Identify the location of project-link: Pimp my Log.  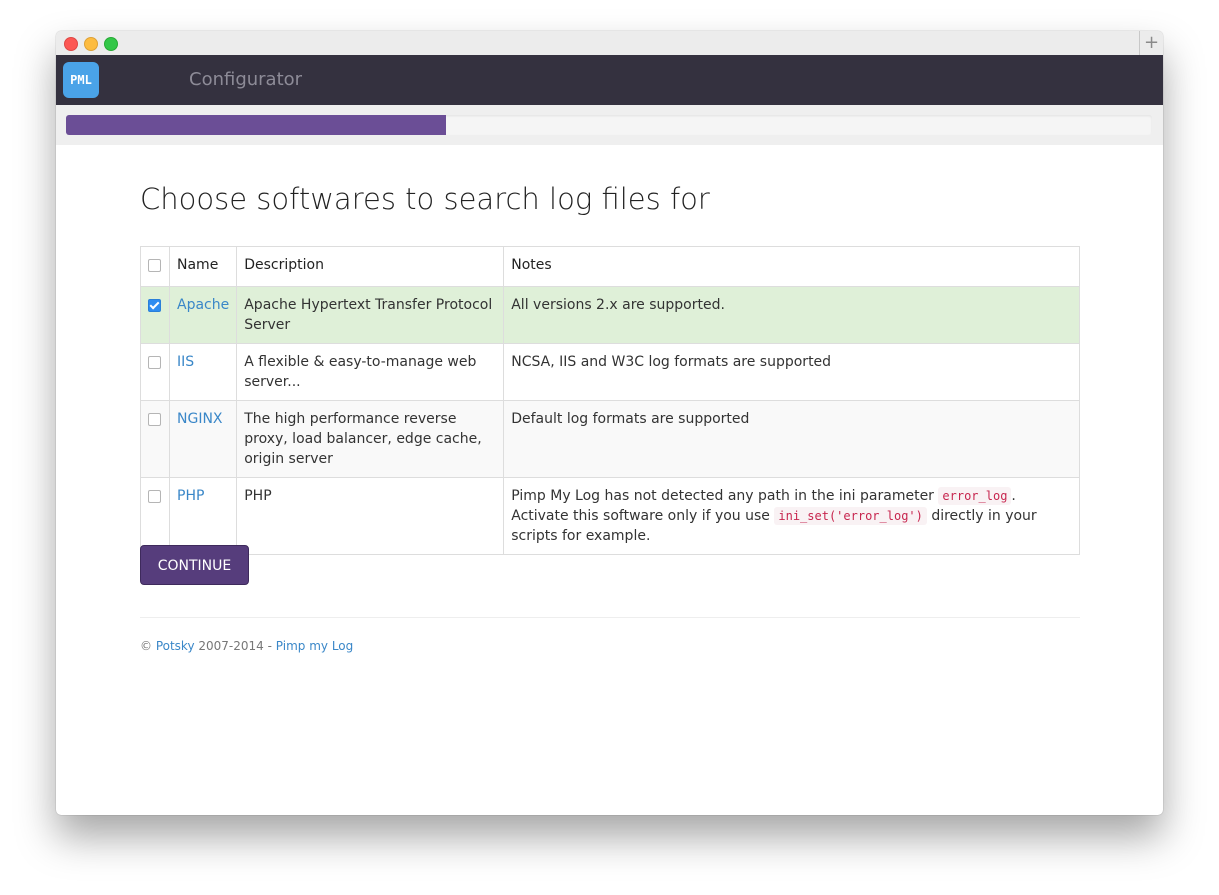
(314, 646).